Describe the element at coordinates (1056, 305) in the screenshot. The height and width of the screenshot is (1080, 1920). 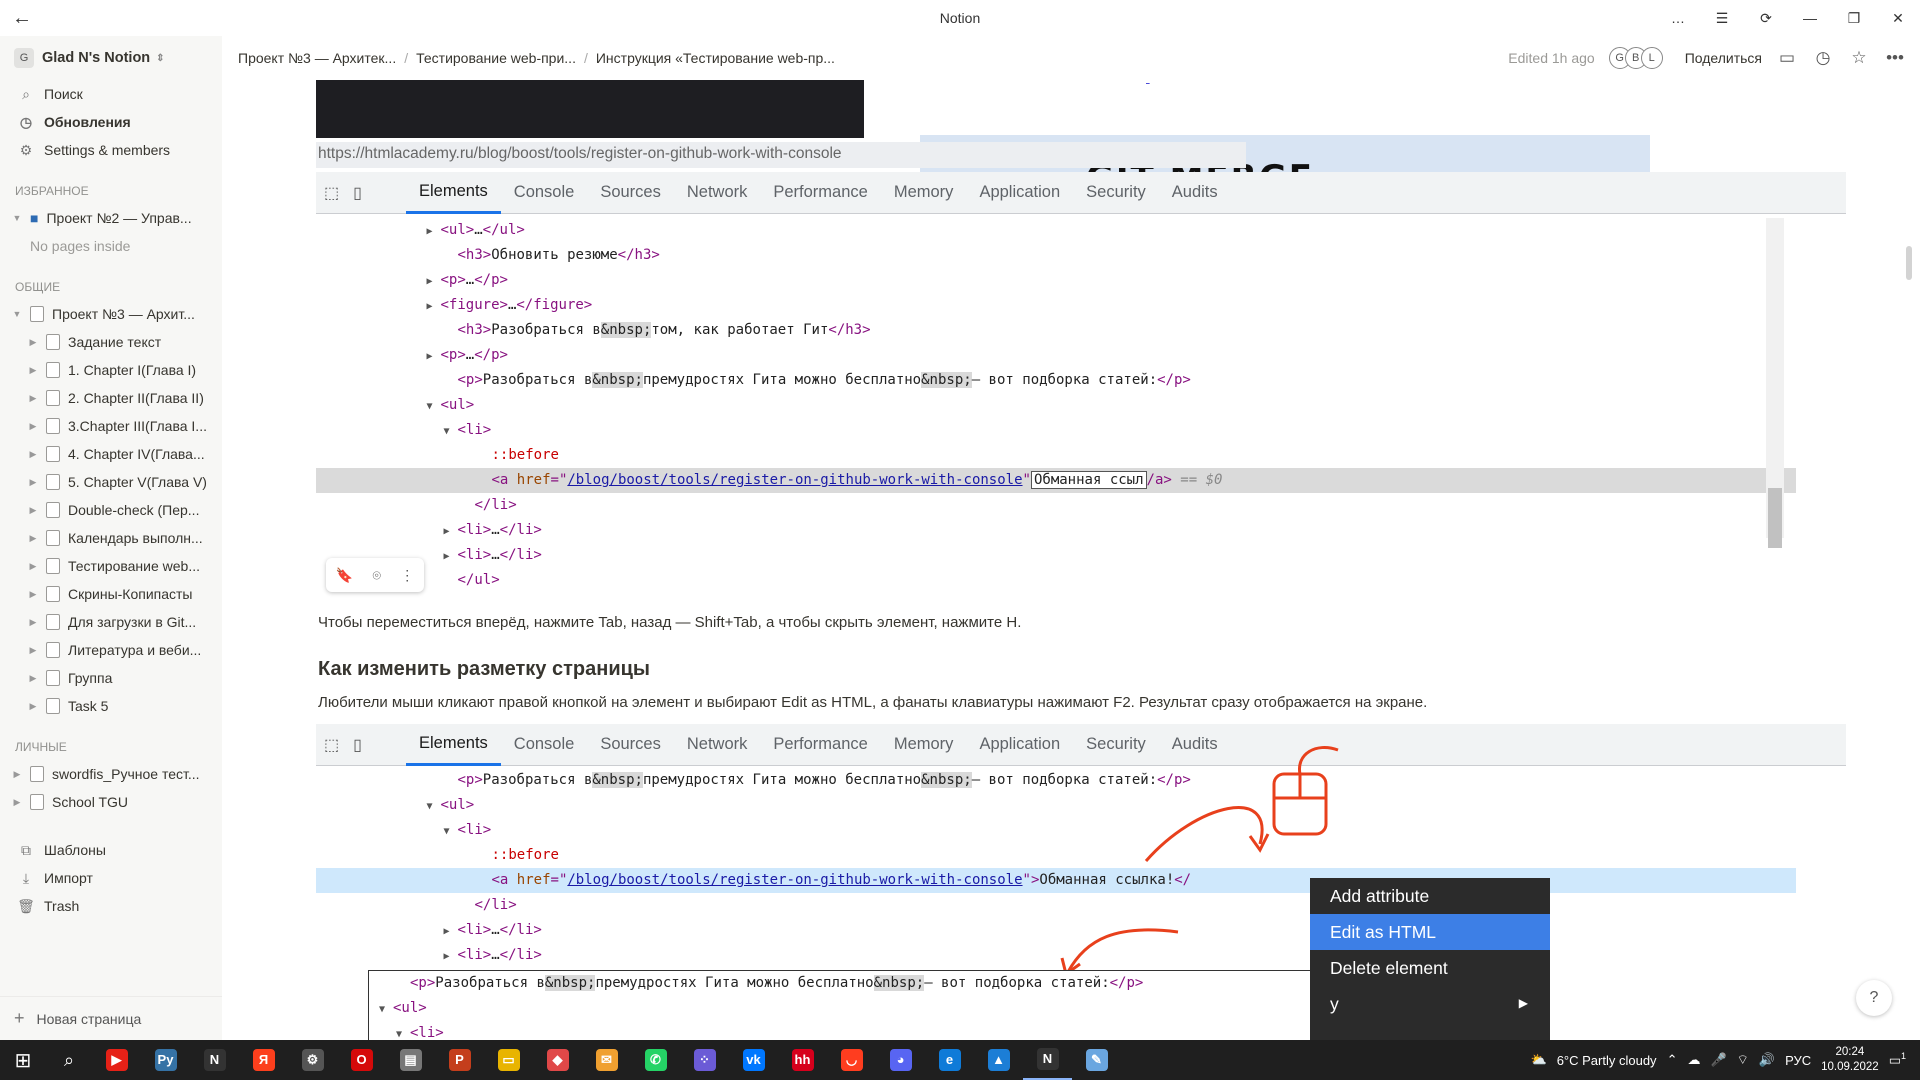
I see `dom-node-line: ▶ <figure>…</figure>` at that location.